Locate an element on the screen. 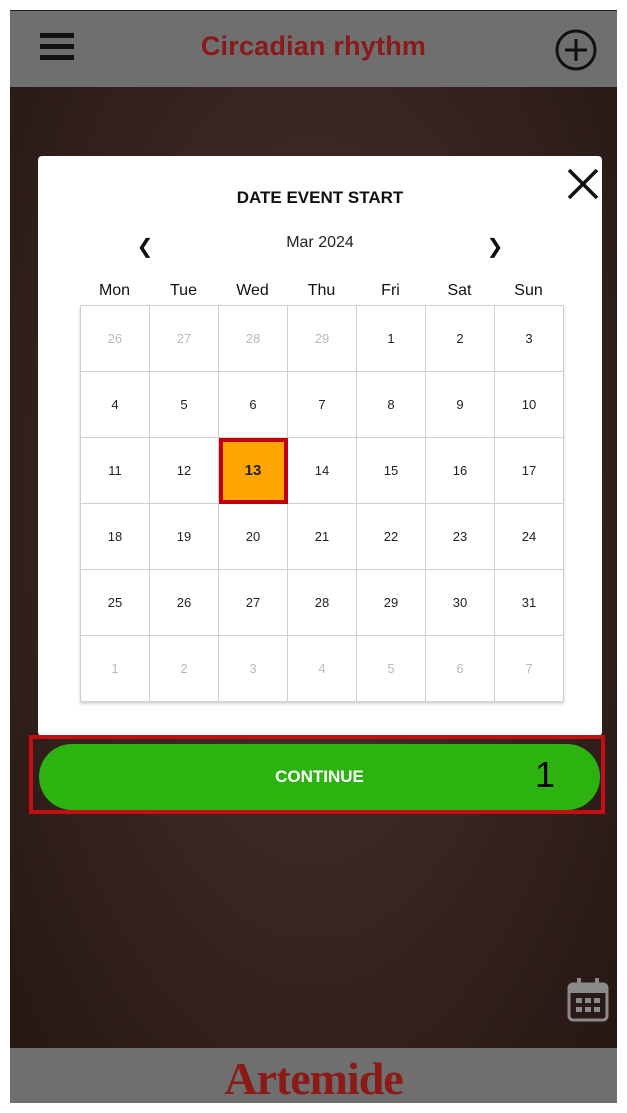  day-cell: 14 is located at coordinates (322, 471).